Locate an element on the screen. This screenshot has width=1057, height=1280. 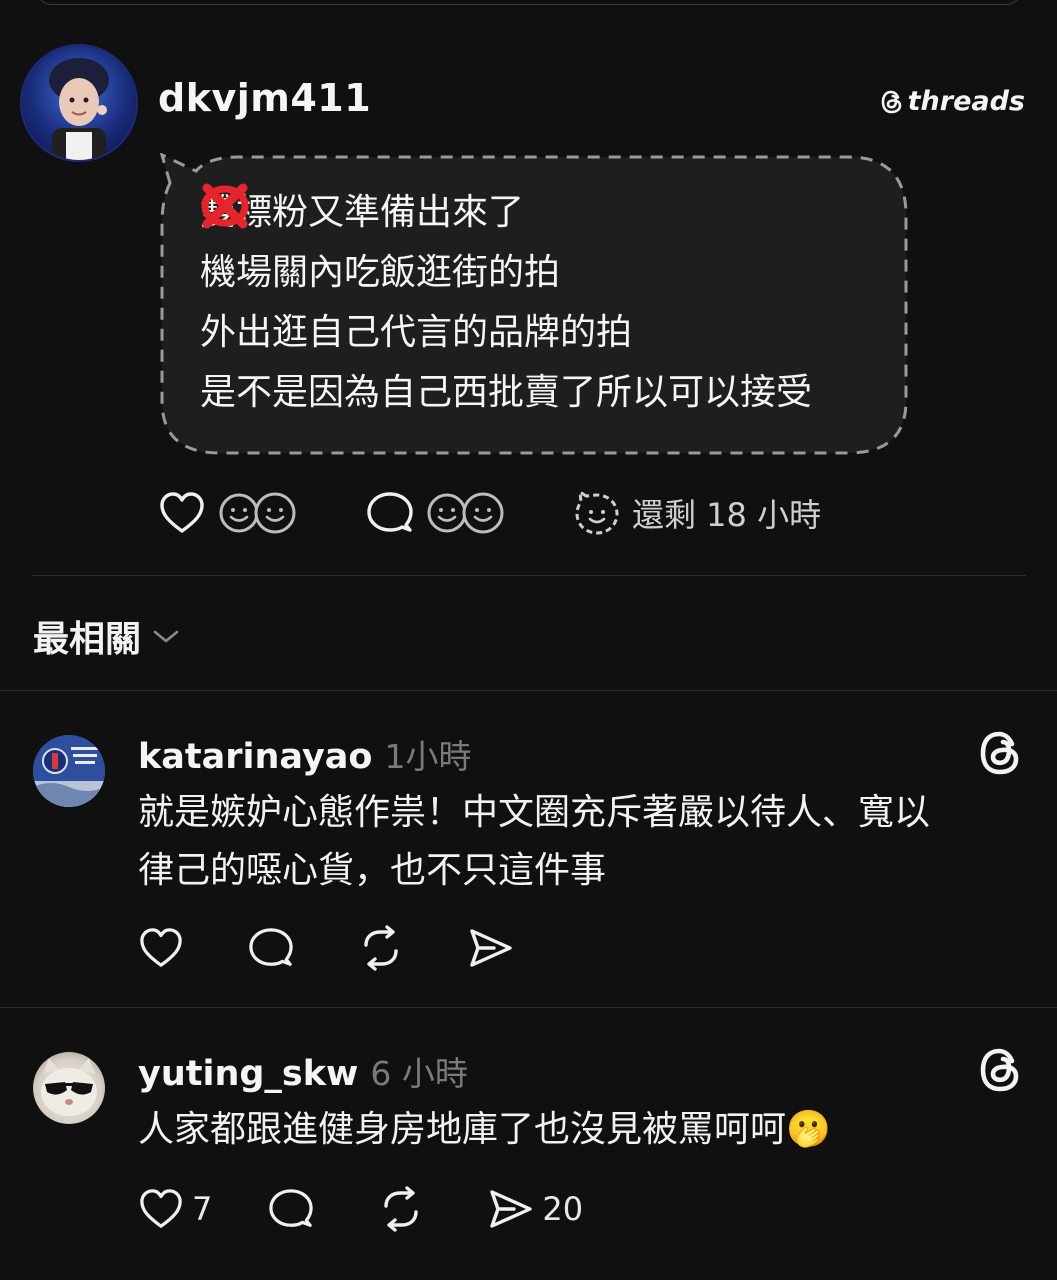
reply-header: katarinayao 1小時 is located at coordinates (304, 754).